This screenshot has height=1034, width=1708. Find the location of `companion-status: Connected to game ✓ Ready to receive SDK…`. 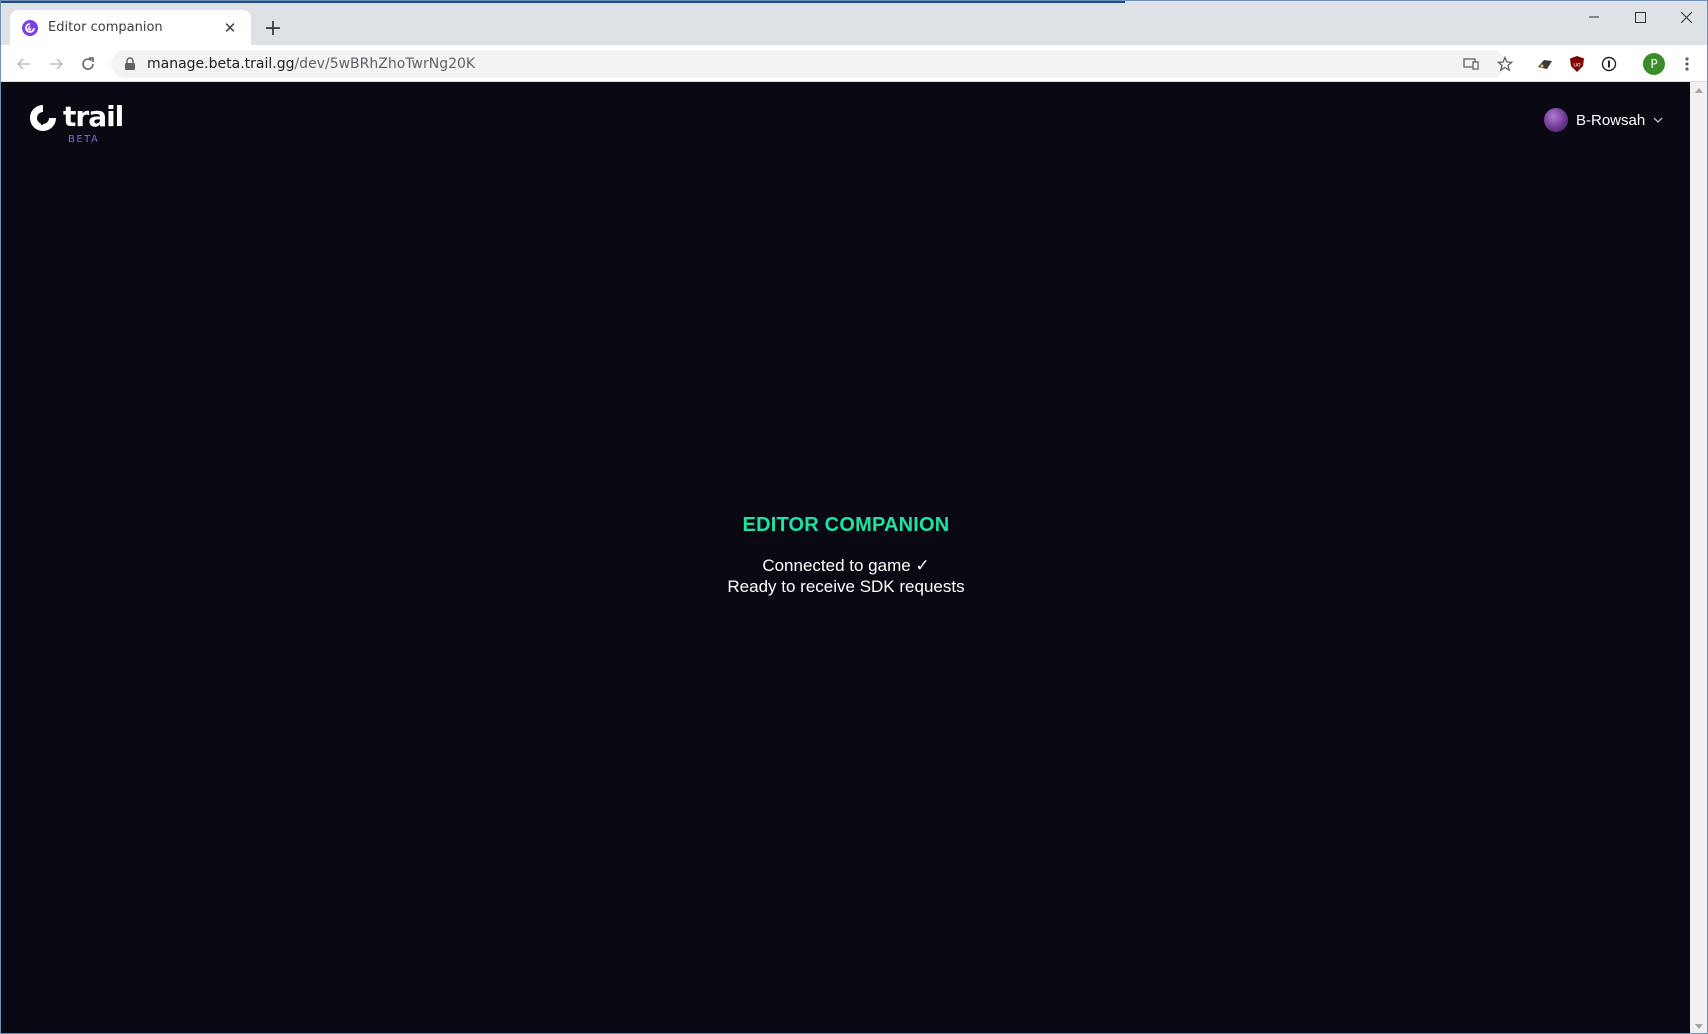

companion-status: Connected to game ✓ Ready to receive SDK… is located at coordinates (846, 576).